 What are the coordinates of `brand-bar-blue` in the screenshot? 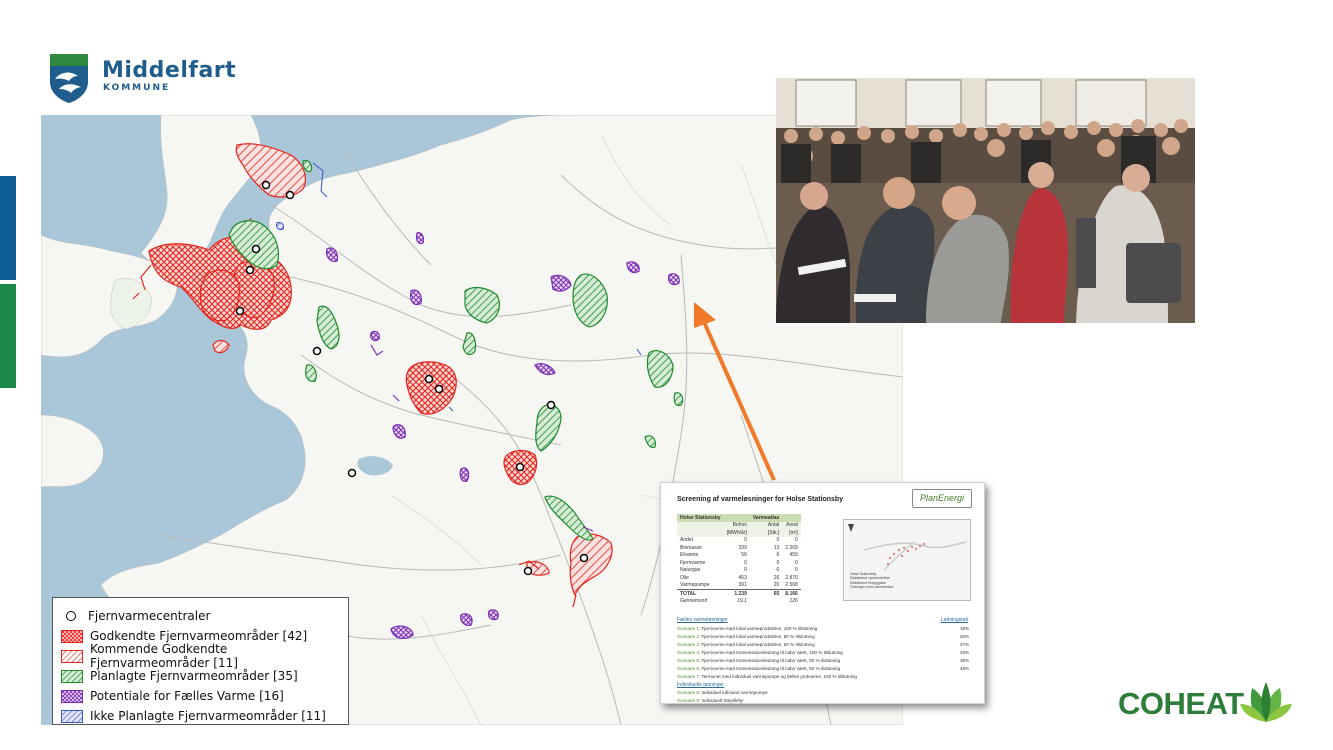 It's located at (8, 228).